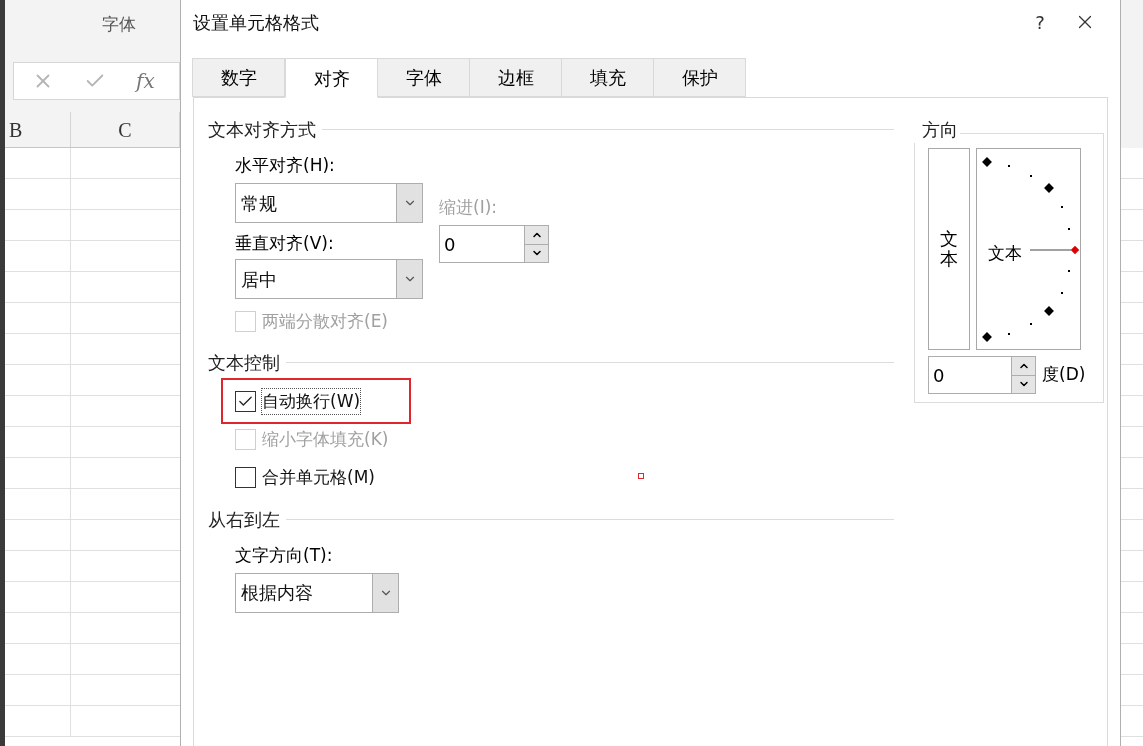  I want to click on tab: 保护, so click(699, 77).